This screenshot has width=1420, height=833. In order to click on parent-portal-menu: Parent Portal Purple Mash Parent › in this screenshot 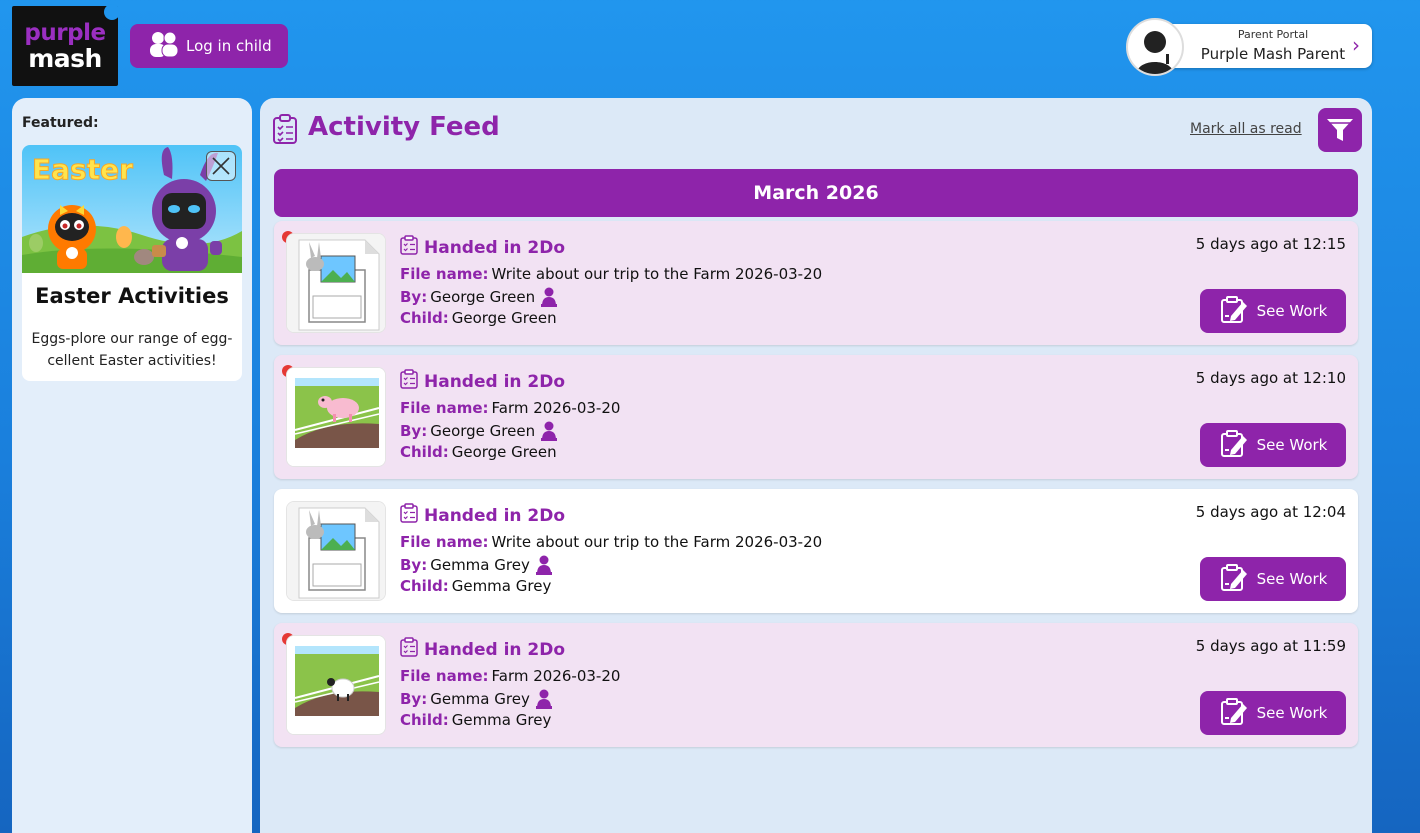, I will do `click(1249, 47)`.